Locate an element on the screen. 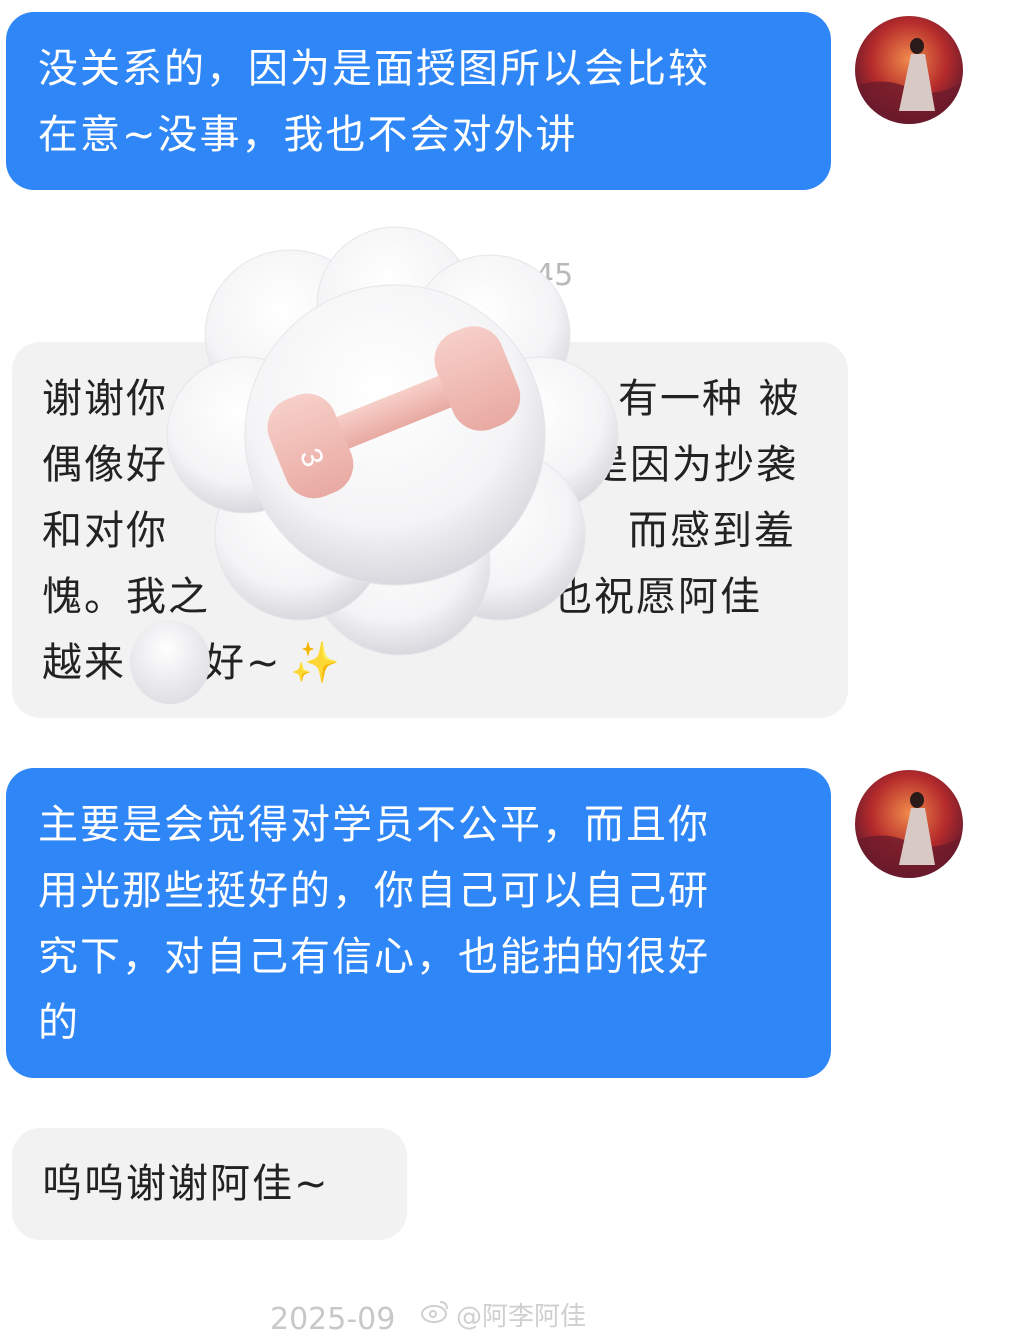 The width and height of the screenshot is (1011, 1337). message-fragment: 和对你 is located at coordinates (105, 531).